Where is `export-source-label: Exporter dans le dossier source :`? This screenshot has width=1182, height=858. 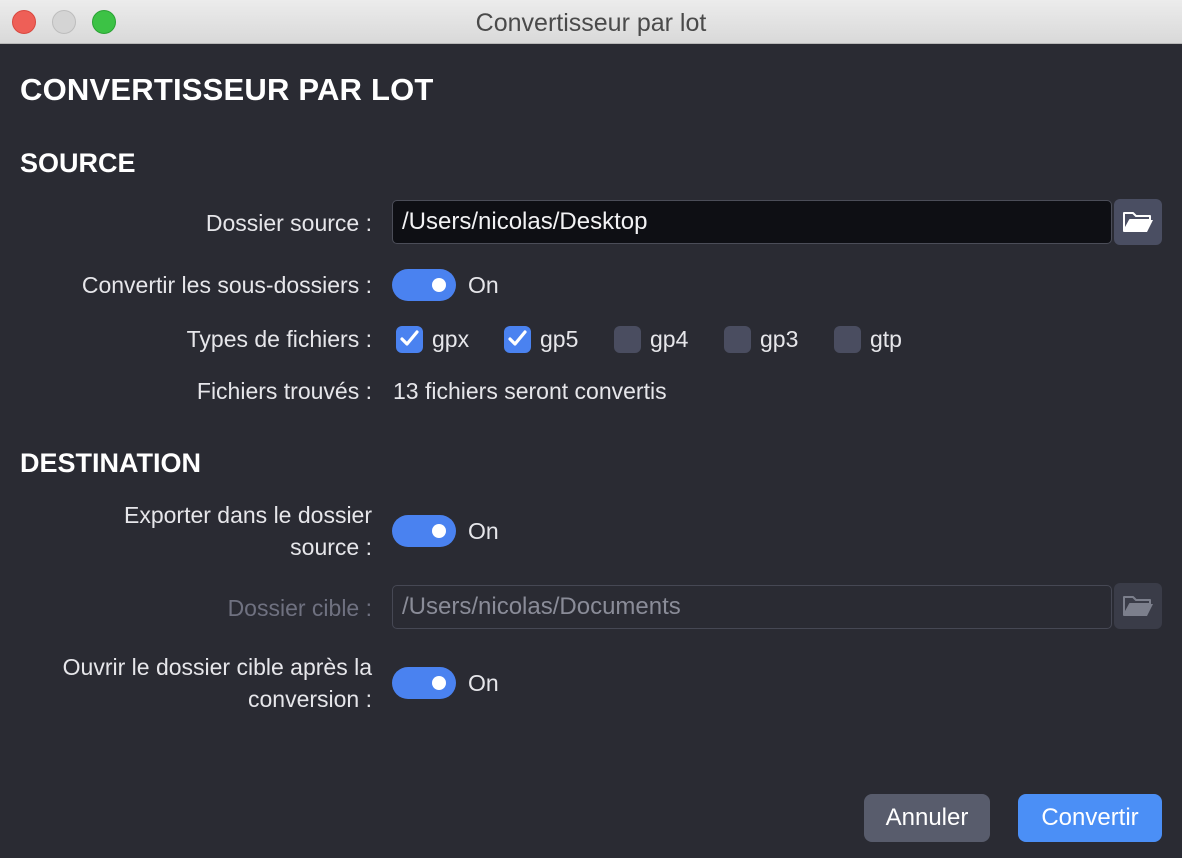 export-source-label: Exporter dans le dossier source : is located at coordinates (248, 531).